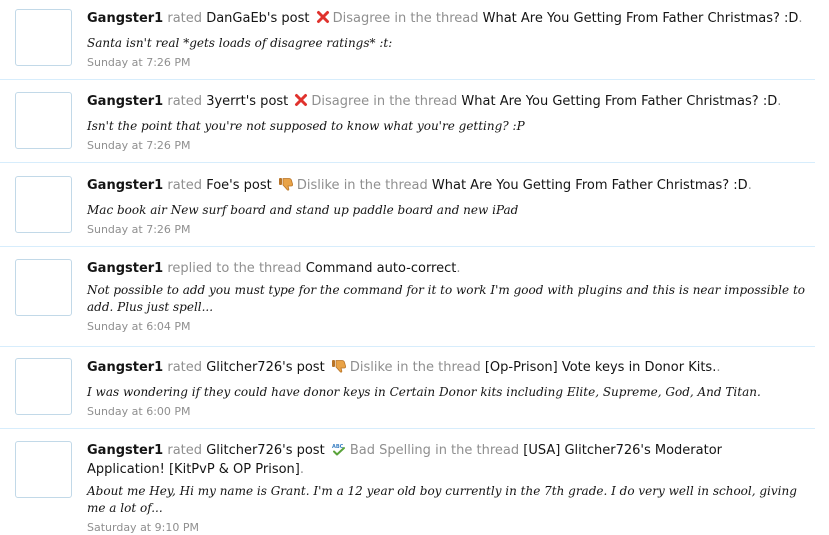 Image resolution: width=829 pixels, height=535 pixels. I want to click on thread-link: Command auto-correct, so click(381, 268).